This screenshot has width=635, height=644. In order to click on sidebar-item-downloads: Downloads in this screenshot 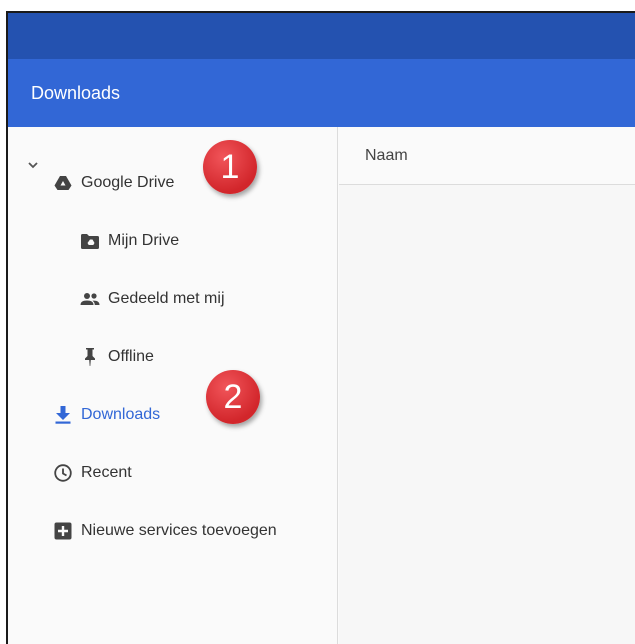, I will do `click(106, 415)`.